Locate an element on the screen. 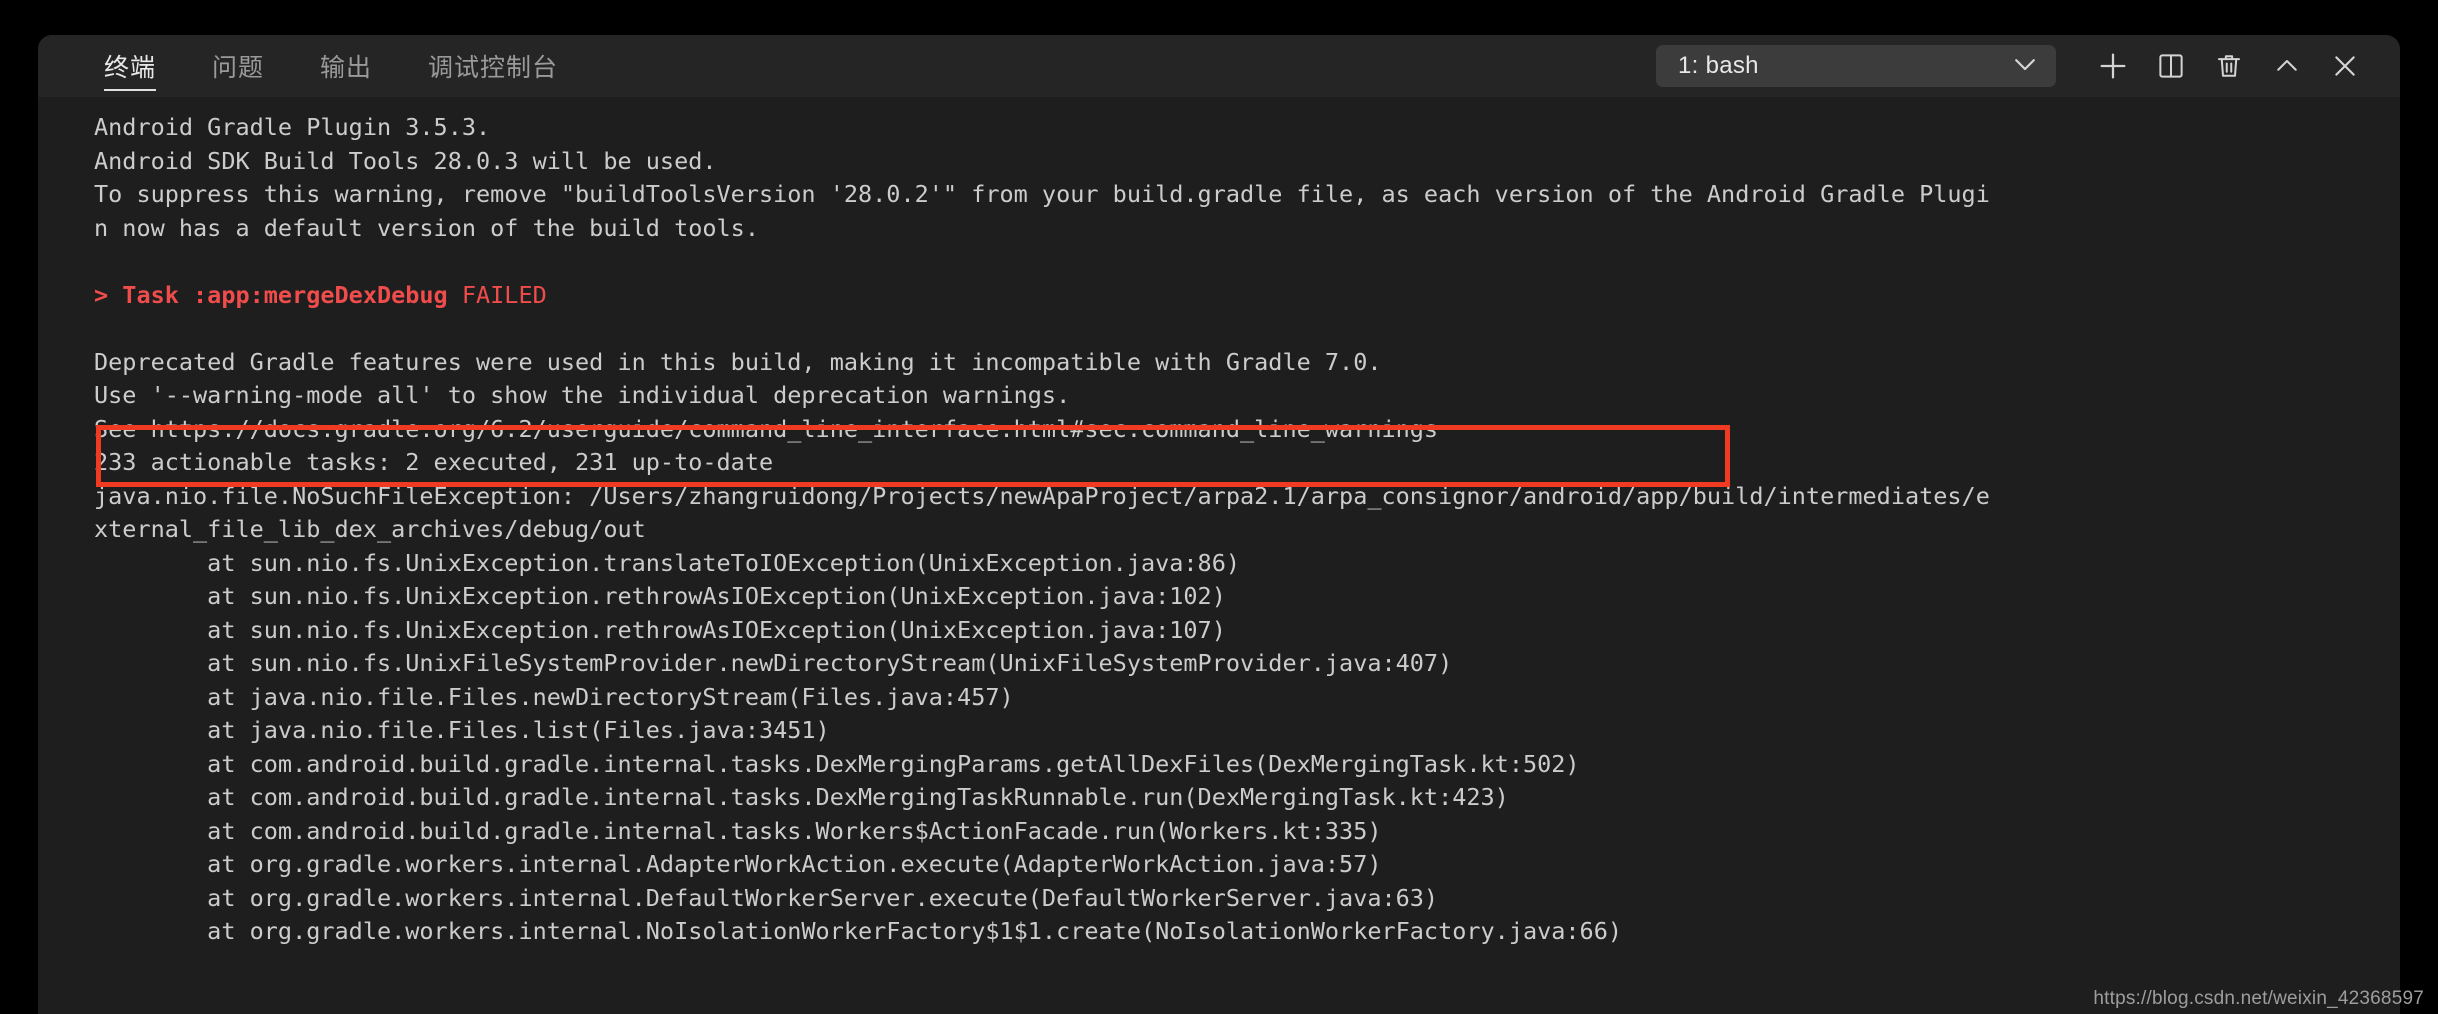  chevron-up-icon is located at coordinates (2287, 66).